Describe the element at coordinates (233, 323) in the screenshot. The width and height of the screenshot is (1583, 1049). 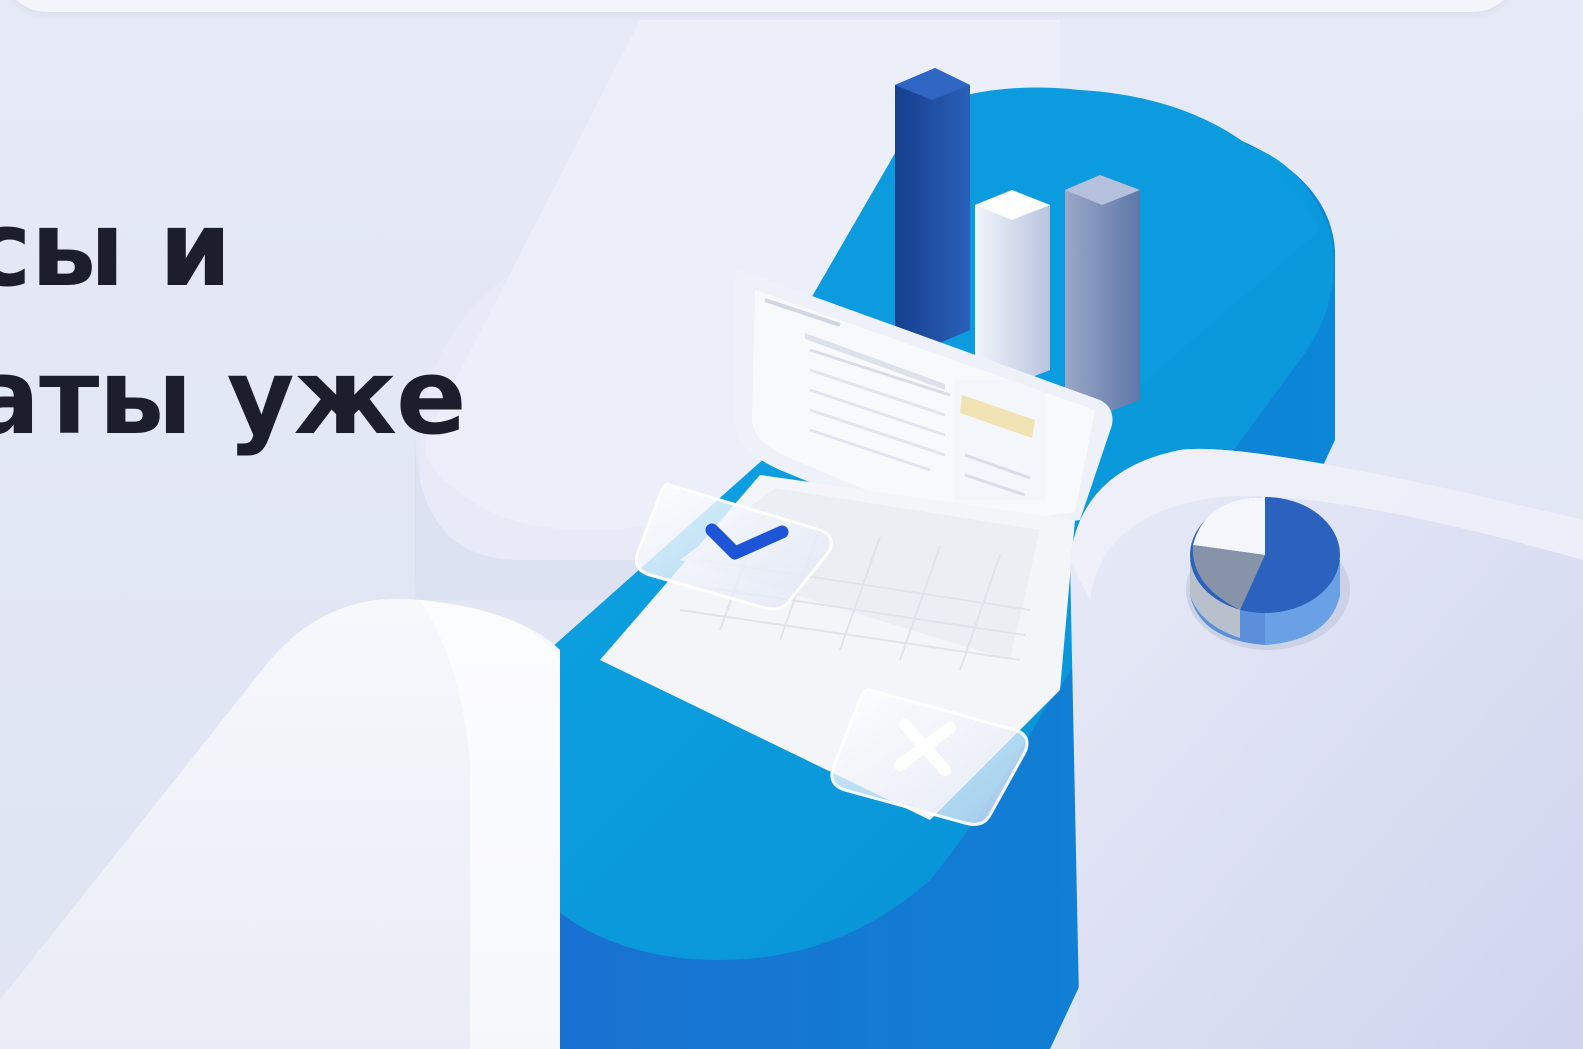
I see `hero-headline: сы и аты уже` at that location.